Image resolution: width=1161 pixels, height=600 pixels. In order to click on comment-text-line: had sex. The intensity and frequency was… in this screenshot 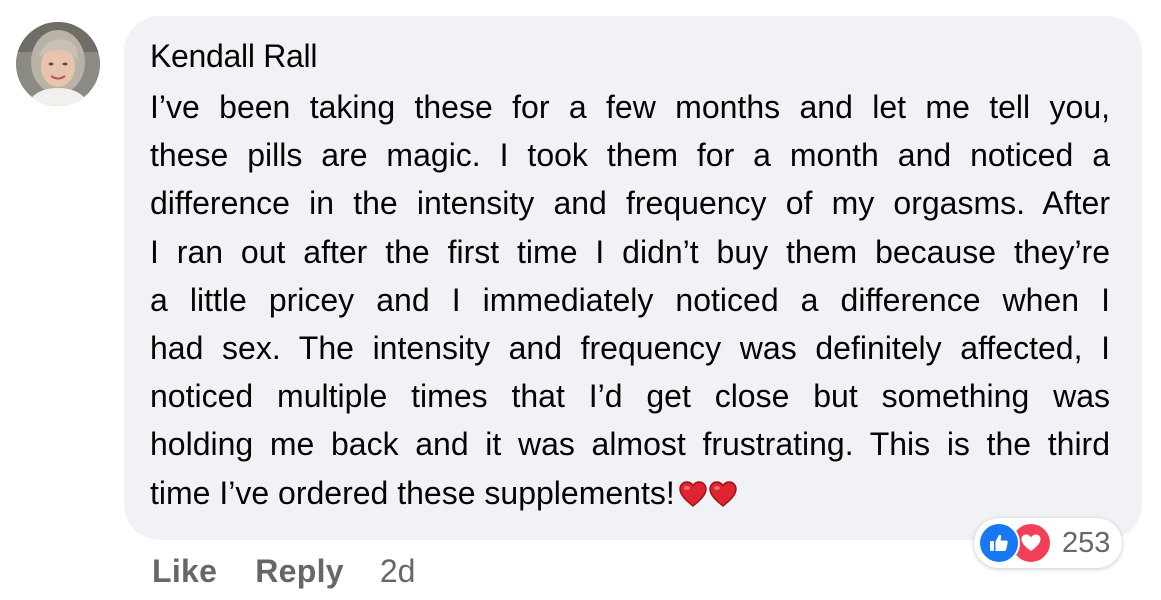, I will do `click(630, 347)`.